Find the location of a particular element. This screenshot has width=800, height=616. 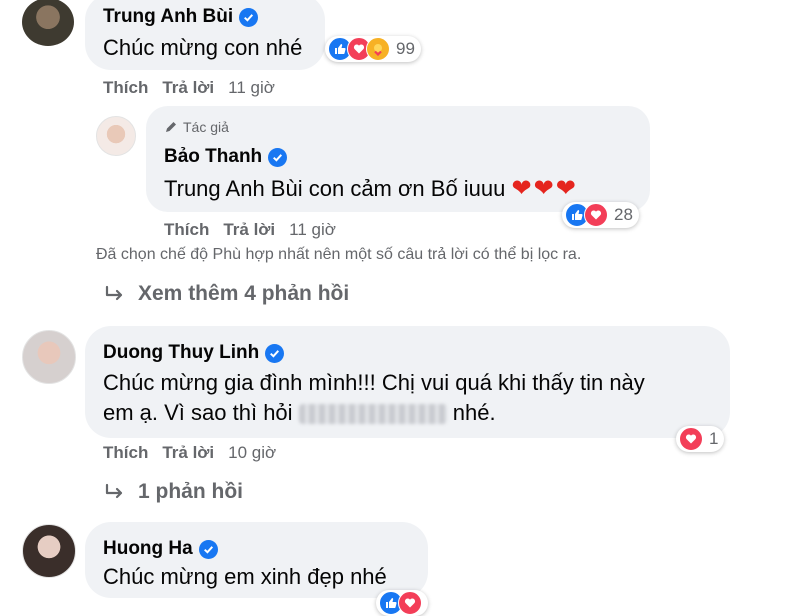

comment-time: 10 giờ is located at coordinates (252, 453).